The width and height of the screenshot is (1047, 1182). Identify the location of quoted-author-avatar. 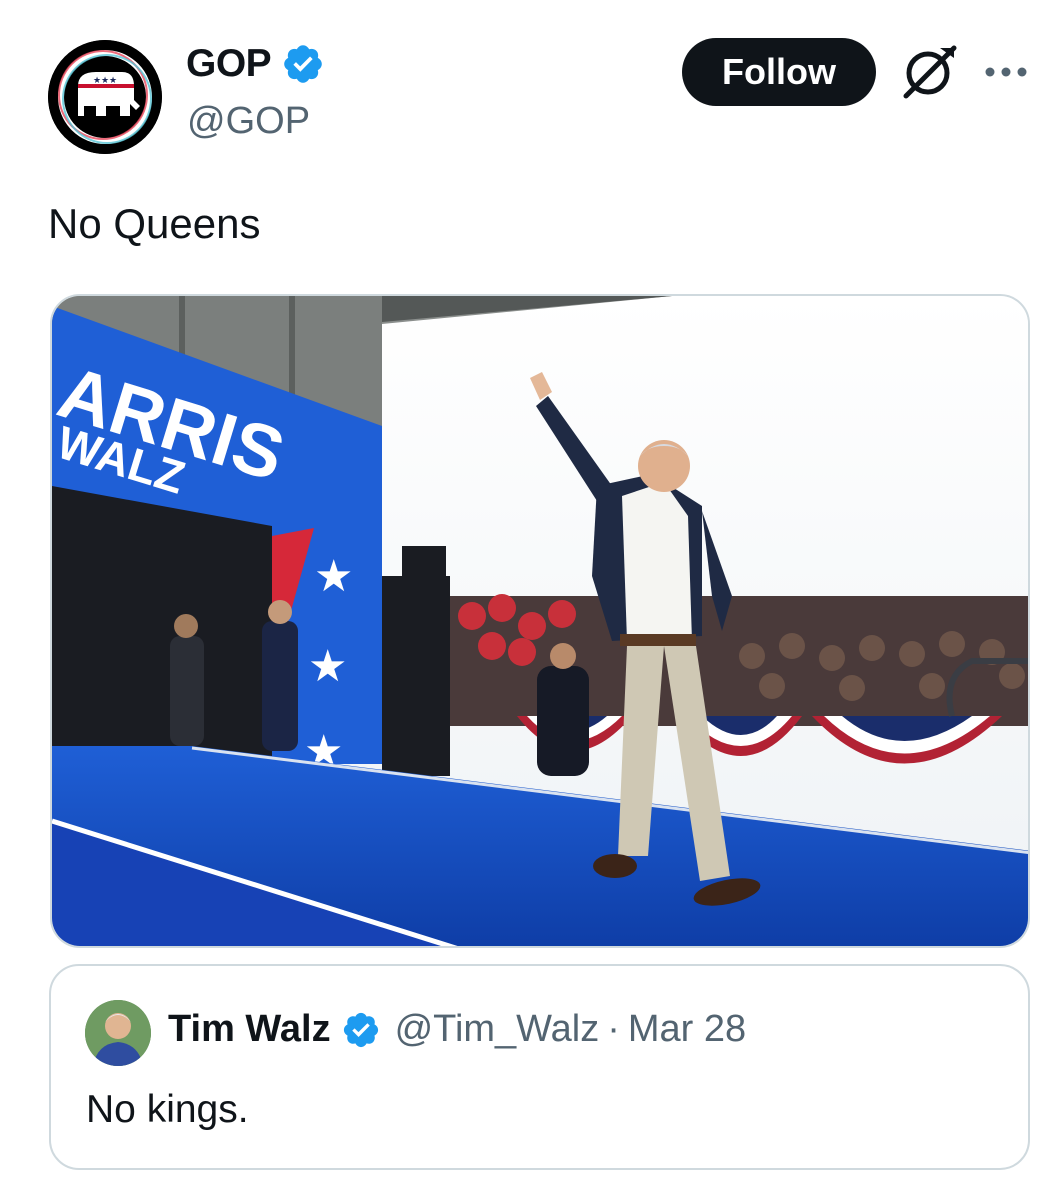
(118, 1033).